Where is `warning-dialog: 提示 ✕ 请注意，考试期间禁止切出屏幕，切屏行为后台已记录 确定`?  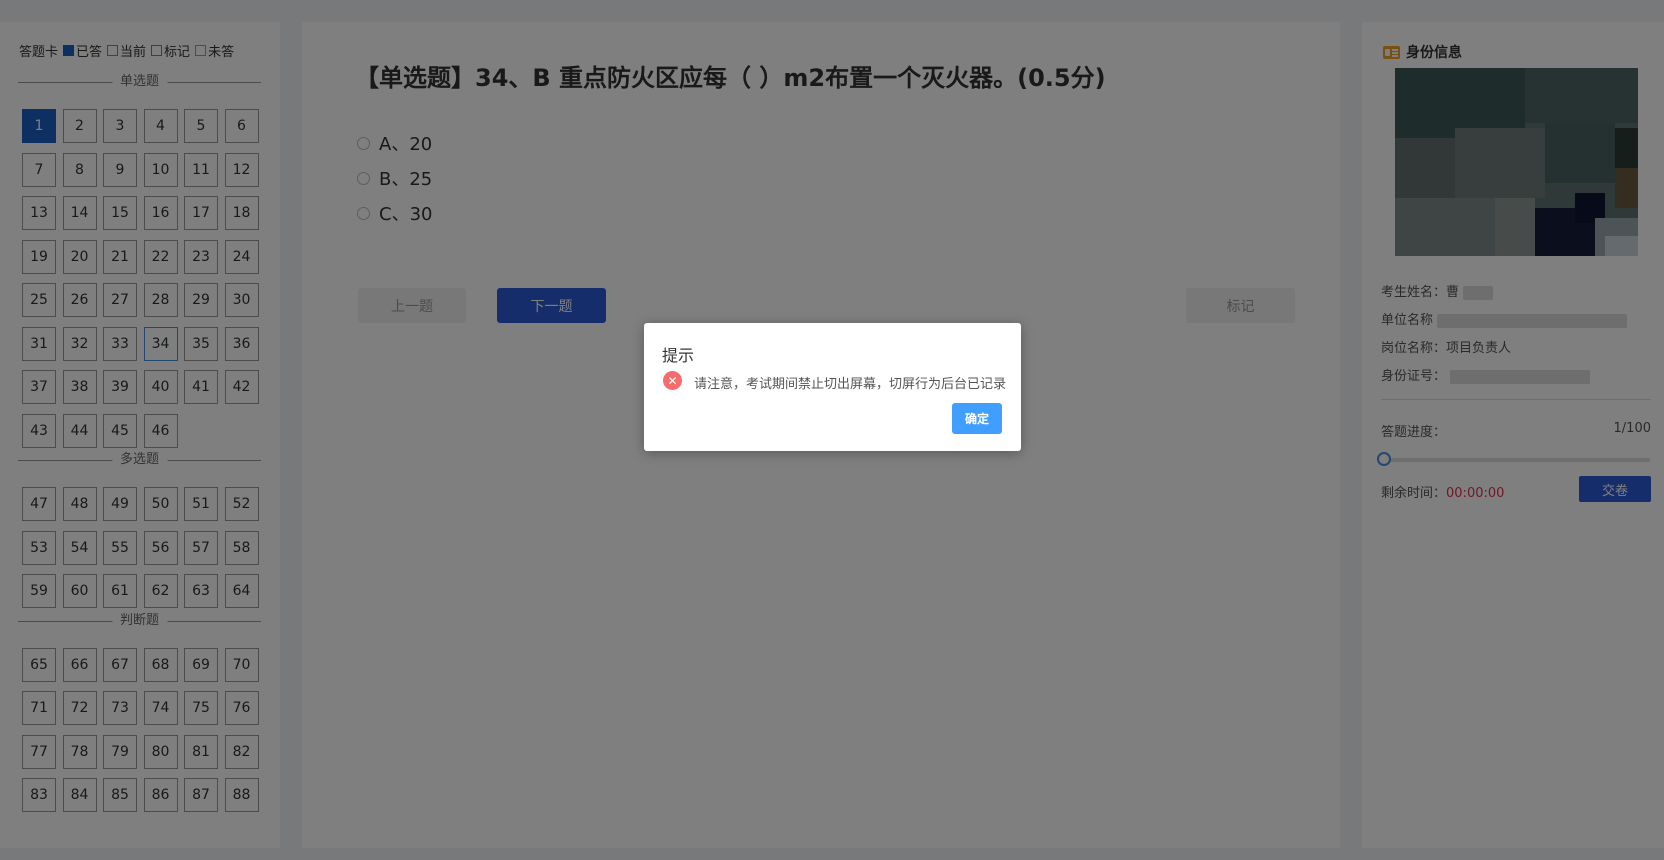 warning-dialog: 提示 ✕ 请注意，考试期间禁止切出屏幕，切屏行为后台已记录 确定 is located at coordinates (832, 387).